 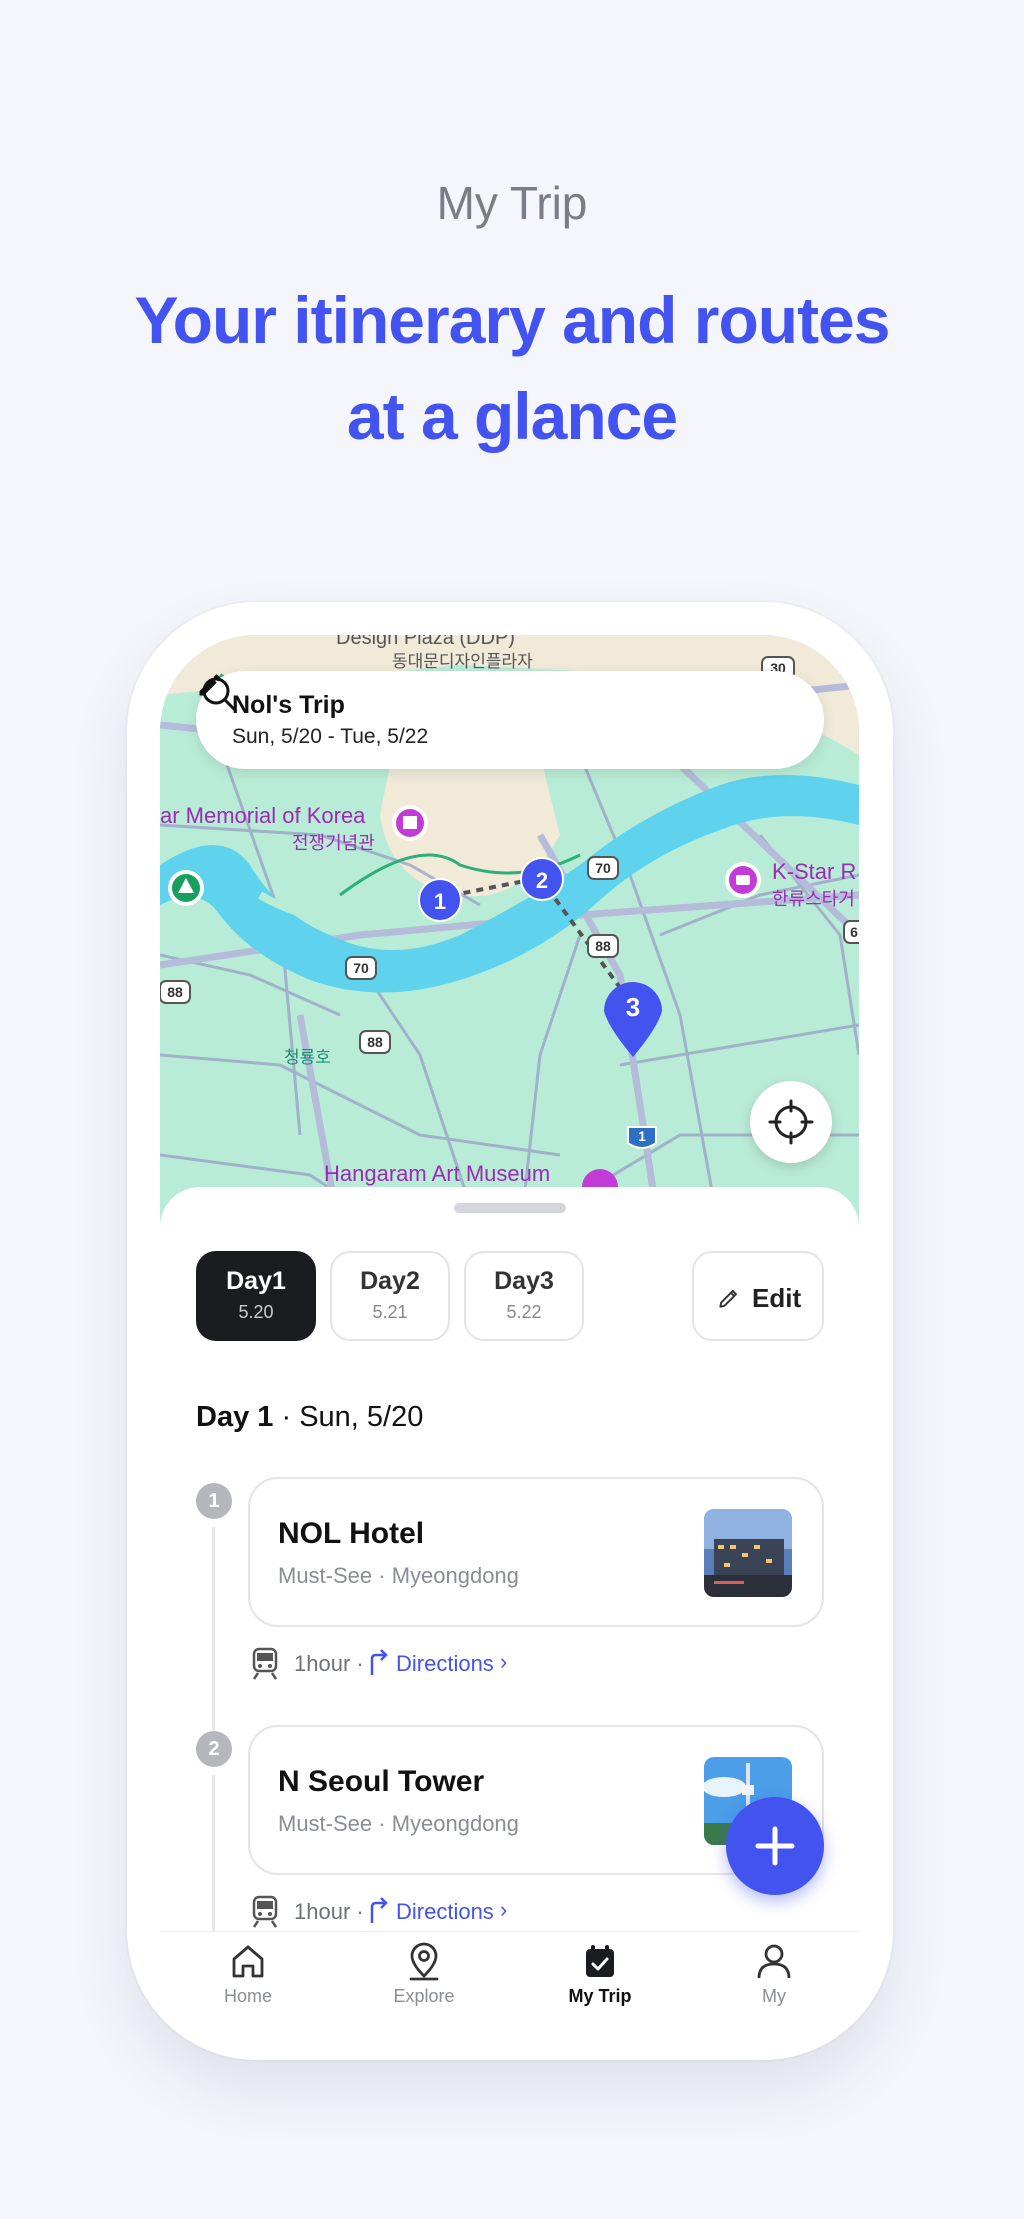 I want to click on transit-row-1: 1hour · Directions ›, so click(x=400, y=1665).